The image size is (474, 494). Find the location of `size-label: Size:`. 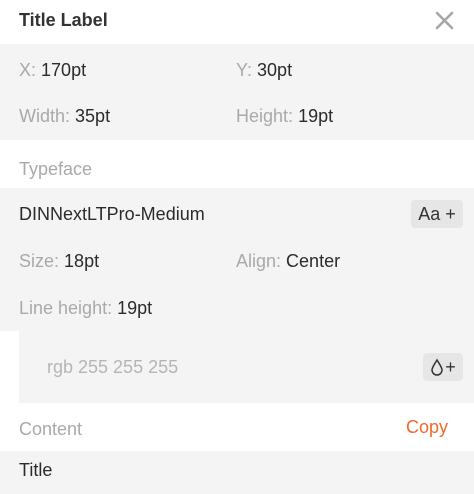

size-label: Size: is located at coordinates (39, 261).